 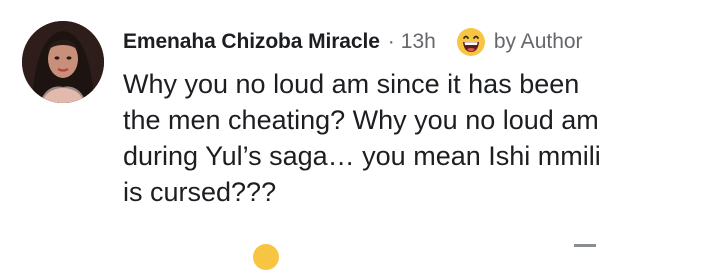 I want to click on timestamp: 13h, so click(x=418, y=42).